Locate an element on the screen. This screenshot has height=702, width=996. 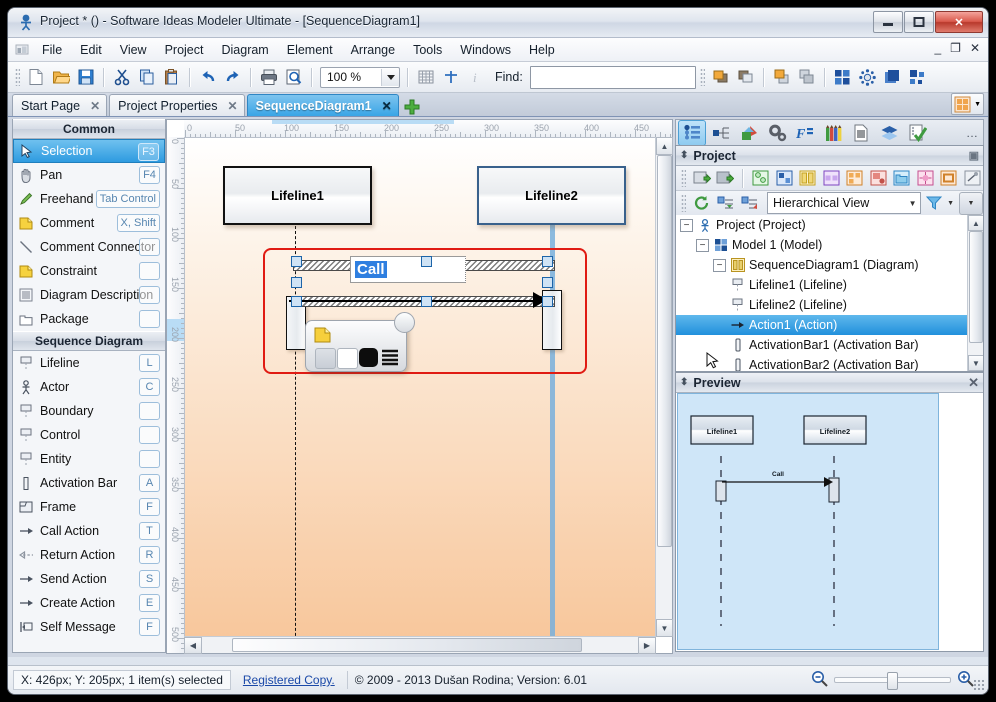
tool-diagram-description: Diagram Description is located at coordinates (89, 295).